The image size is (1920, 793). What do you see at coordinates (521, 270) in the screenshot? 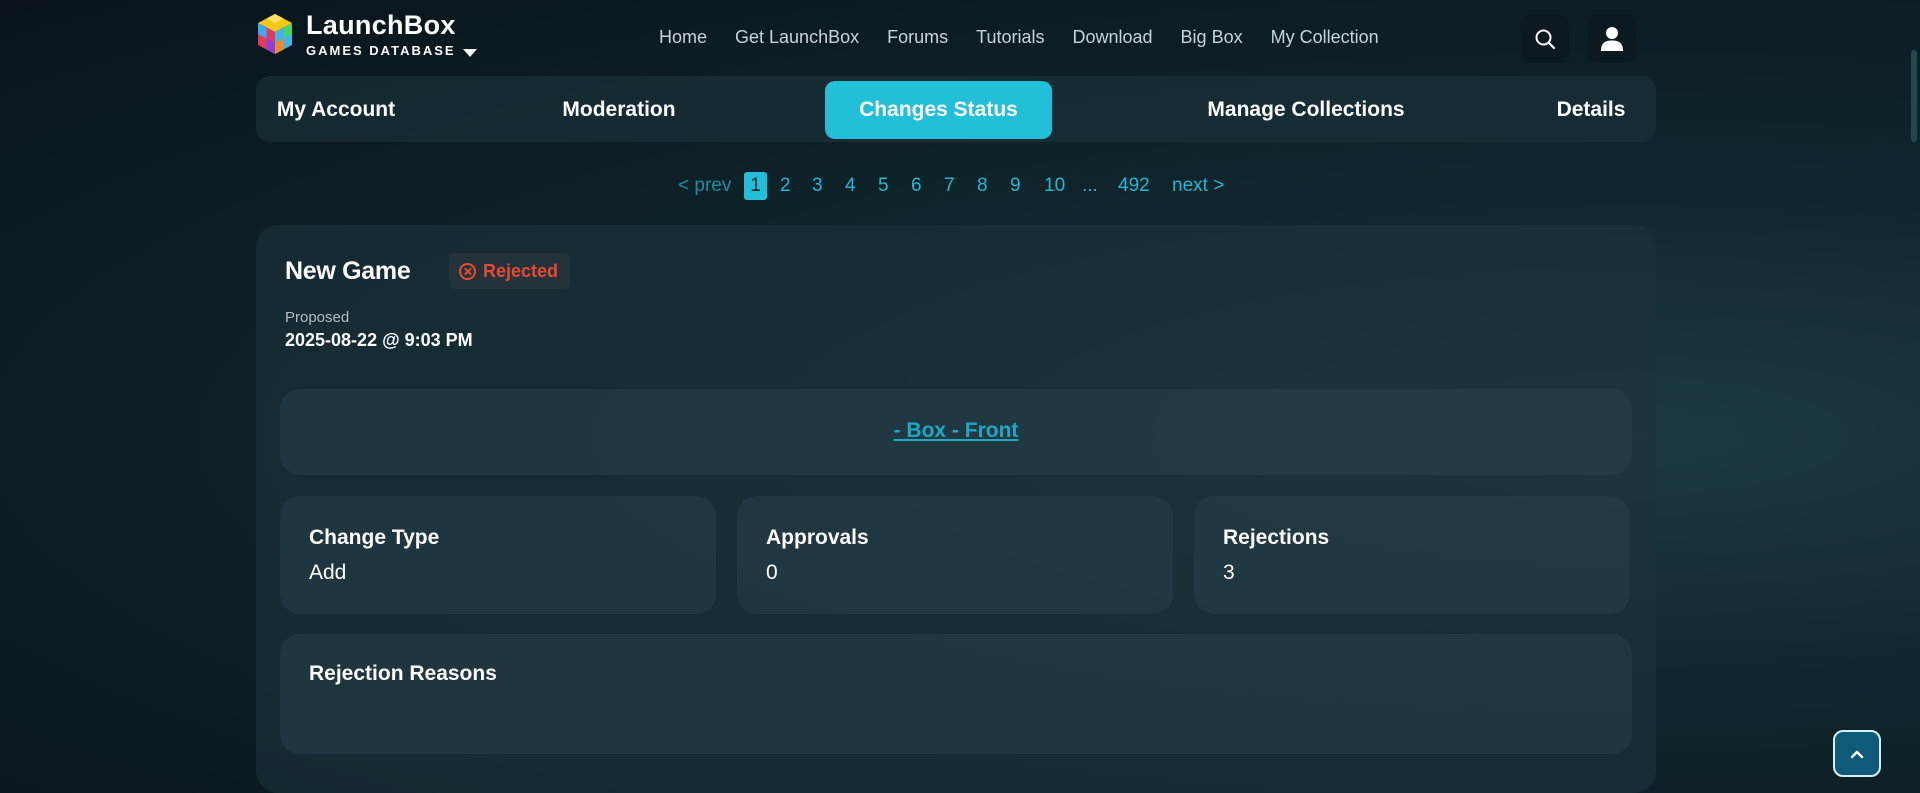
I see `status-badge-text: Rejected` at bounding box center [521, 270].